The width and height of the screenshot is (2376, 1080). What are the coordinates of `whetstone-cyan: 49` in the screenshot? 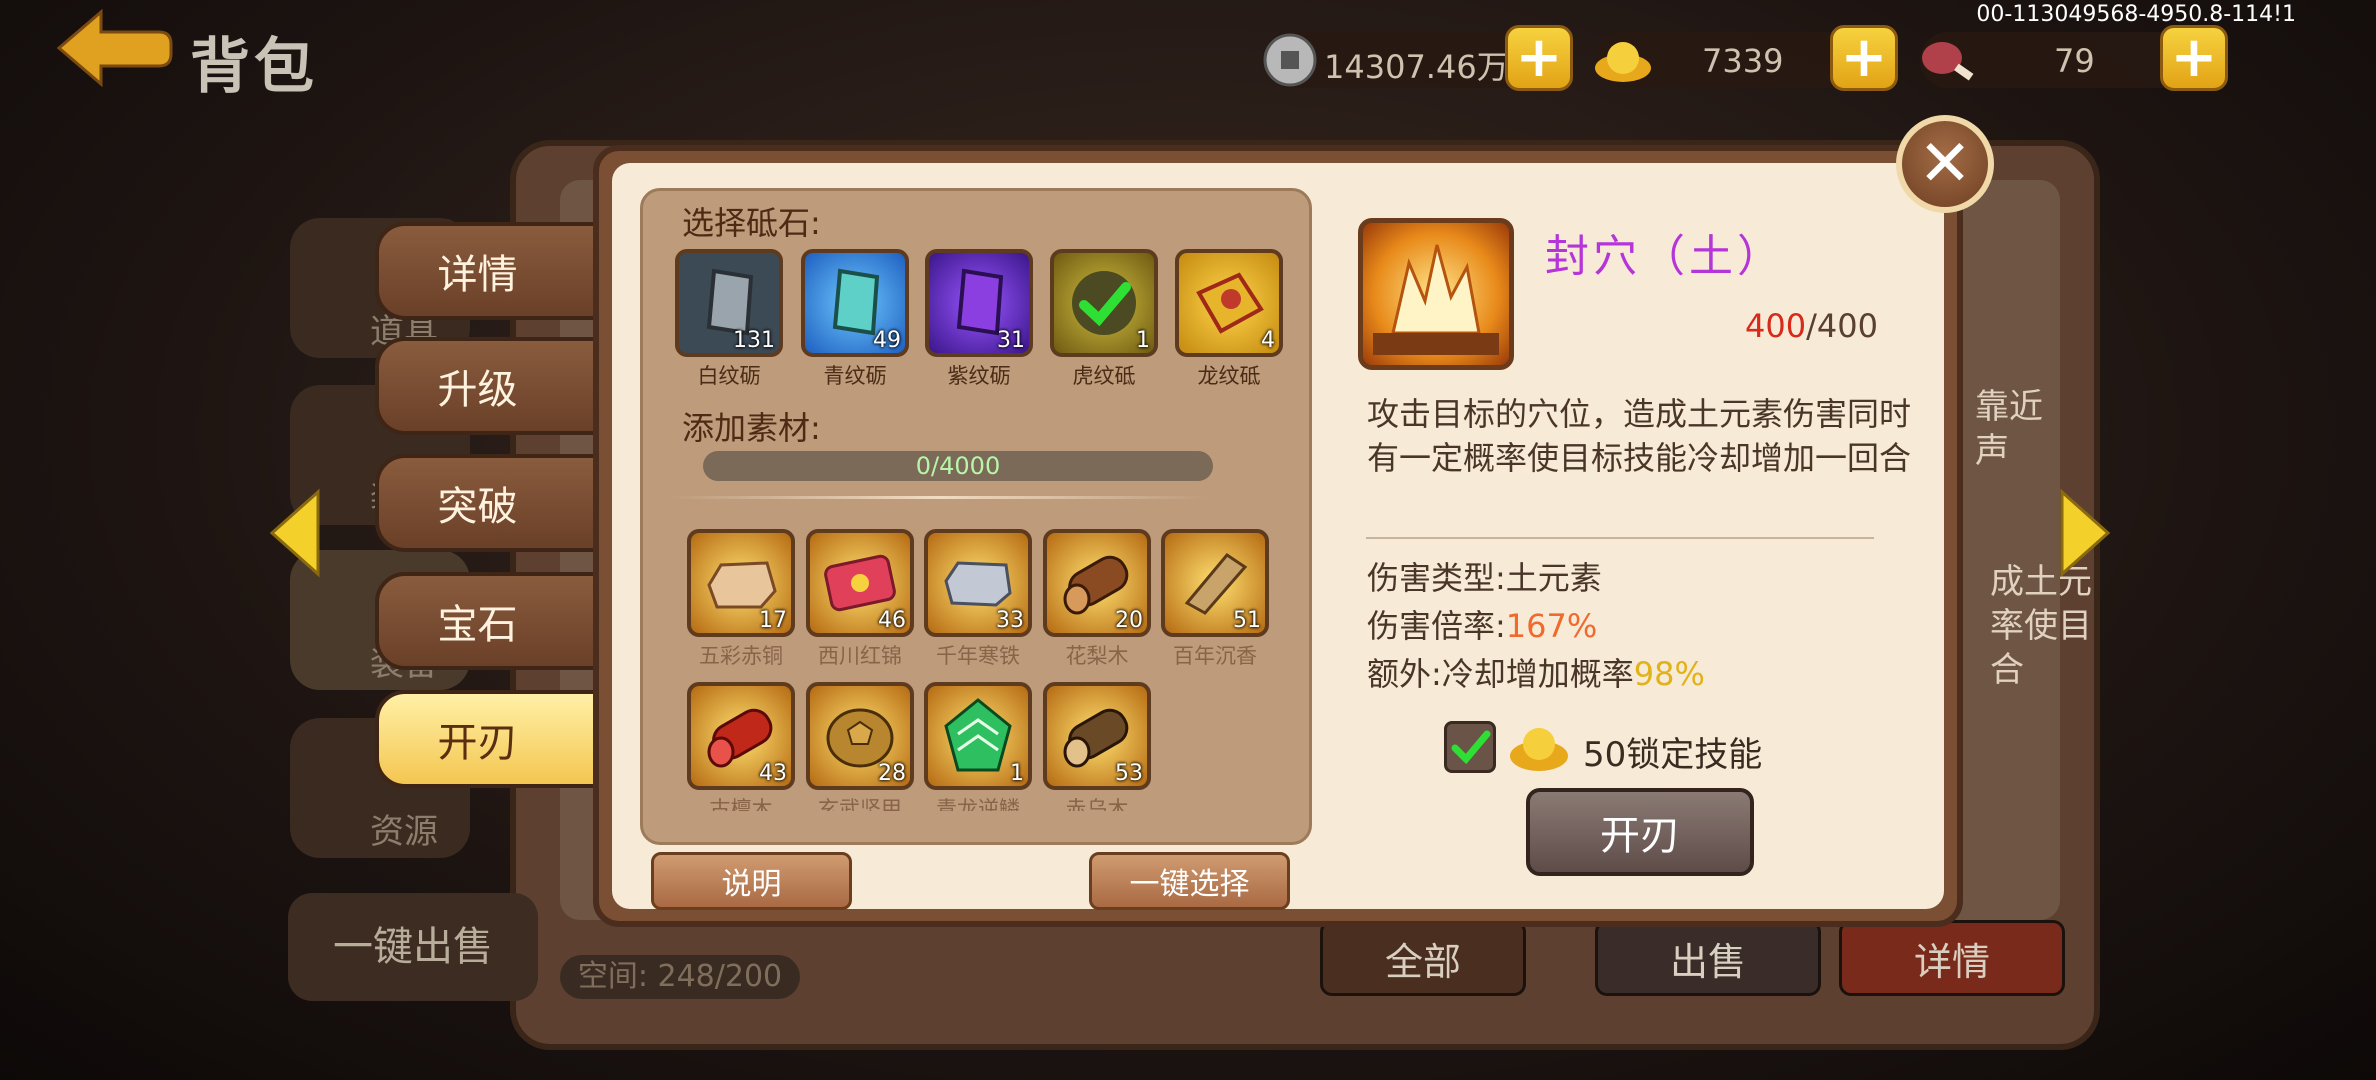 It's located at (855, 303).